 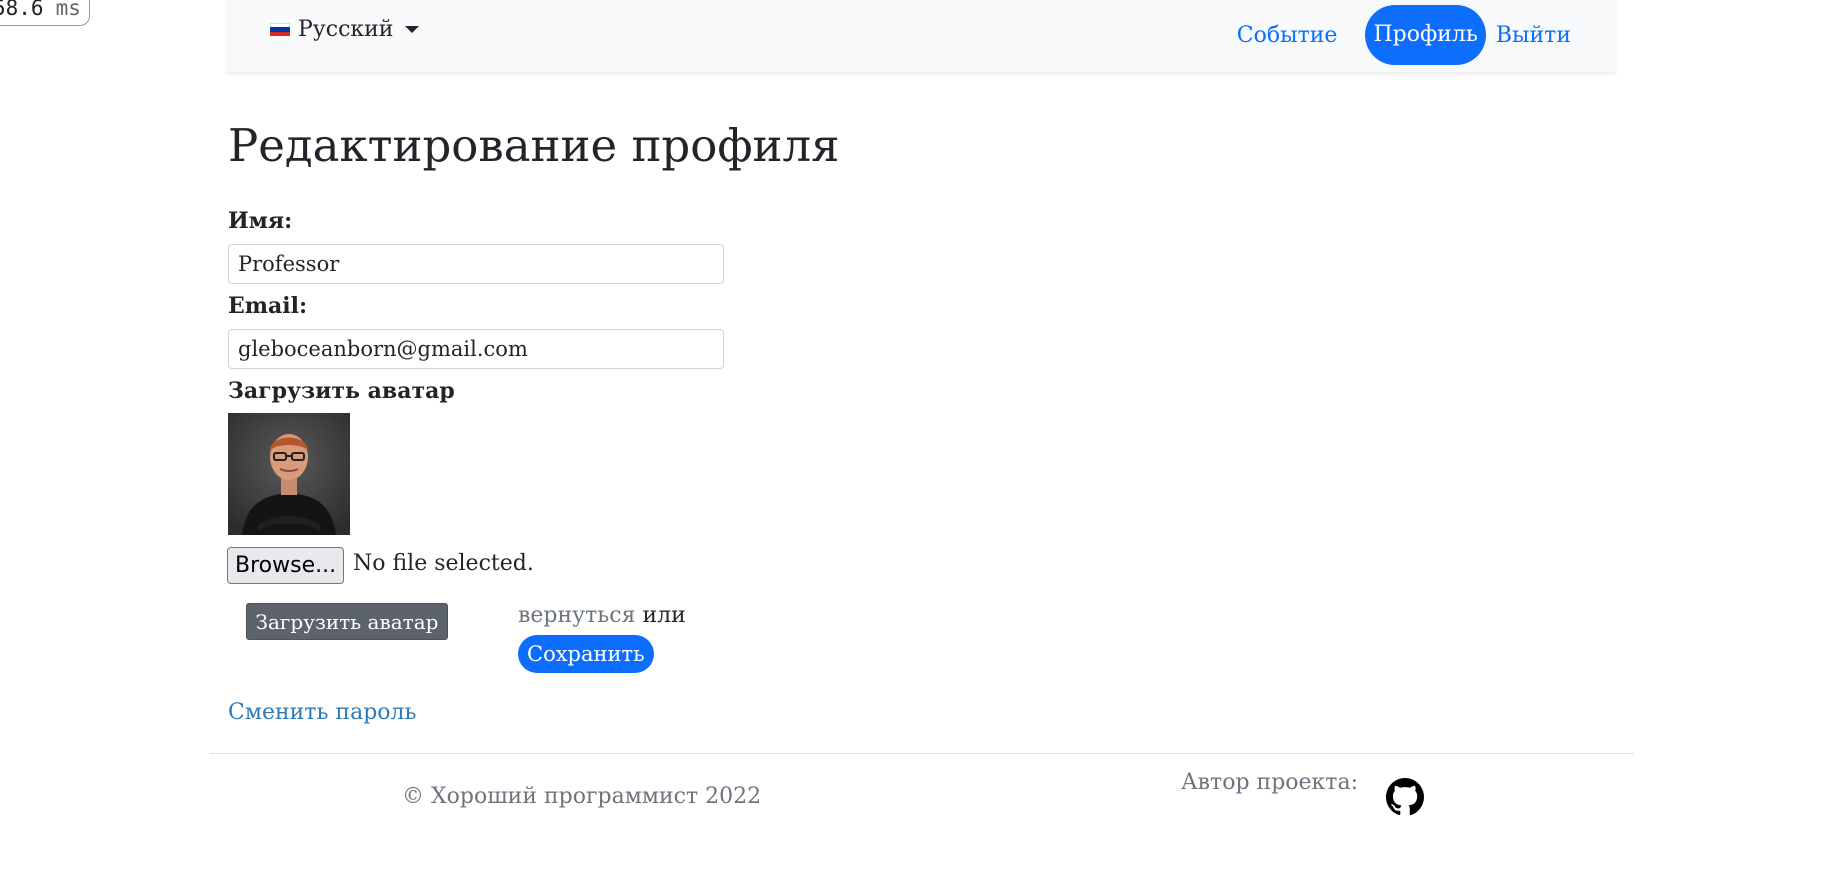 What do you see at coordinates (1425, 35) in the screenshot?
I see `nav-link-profile: Профиль` at bounding box center [1425, 35].